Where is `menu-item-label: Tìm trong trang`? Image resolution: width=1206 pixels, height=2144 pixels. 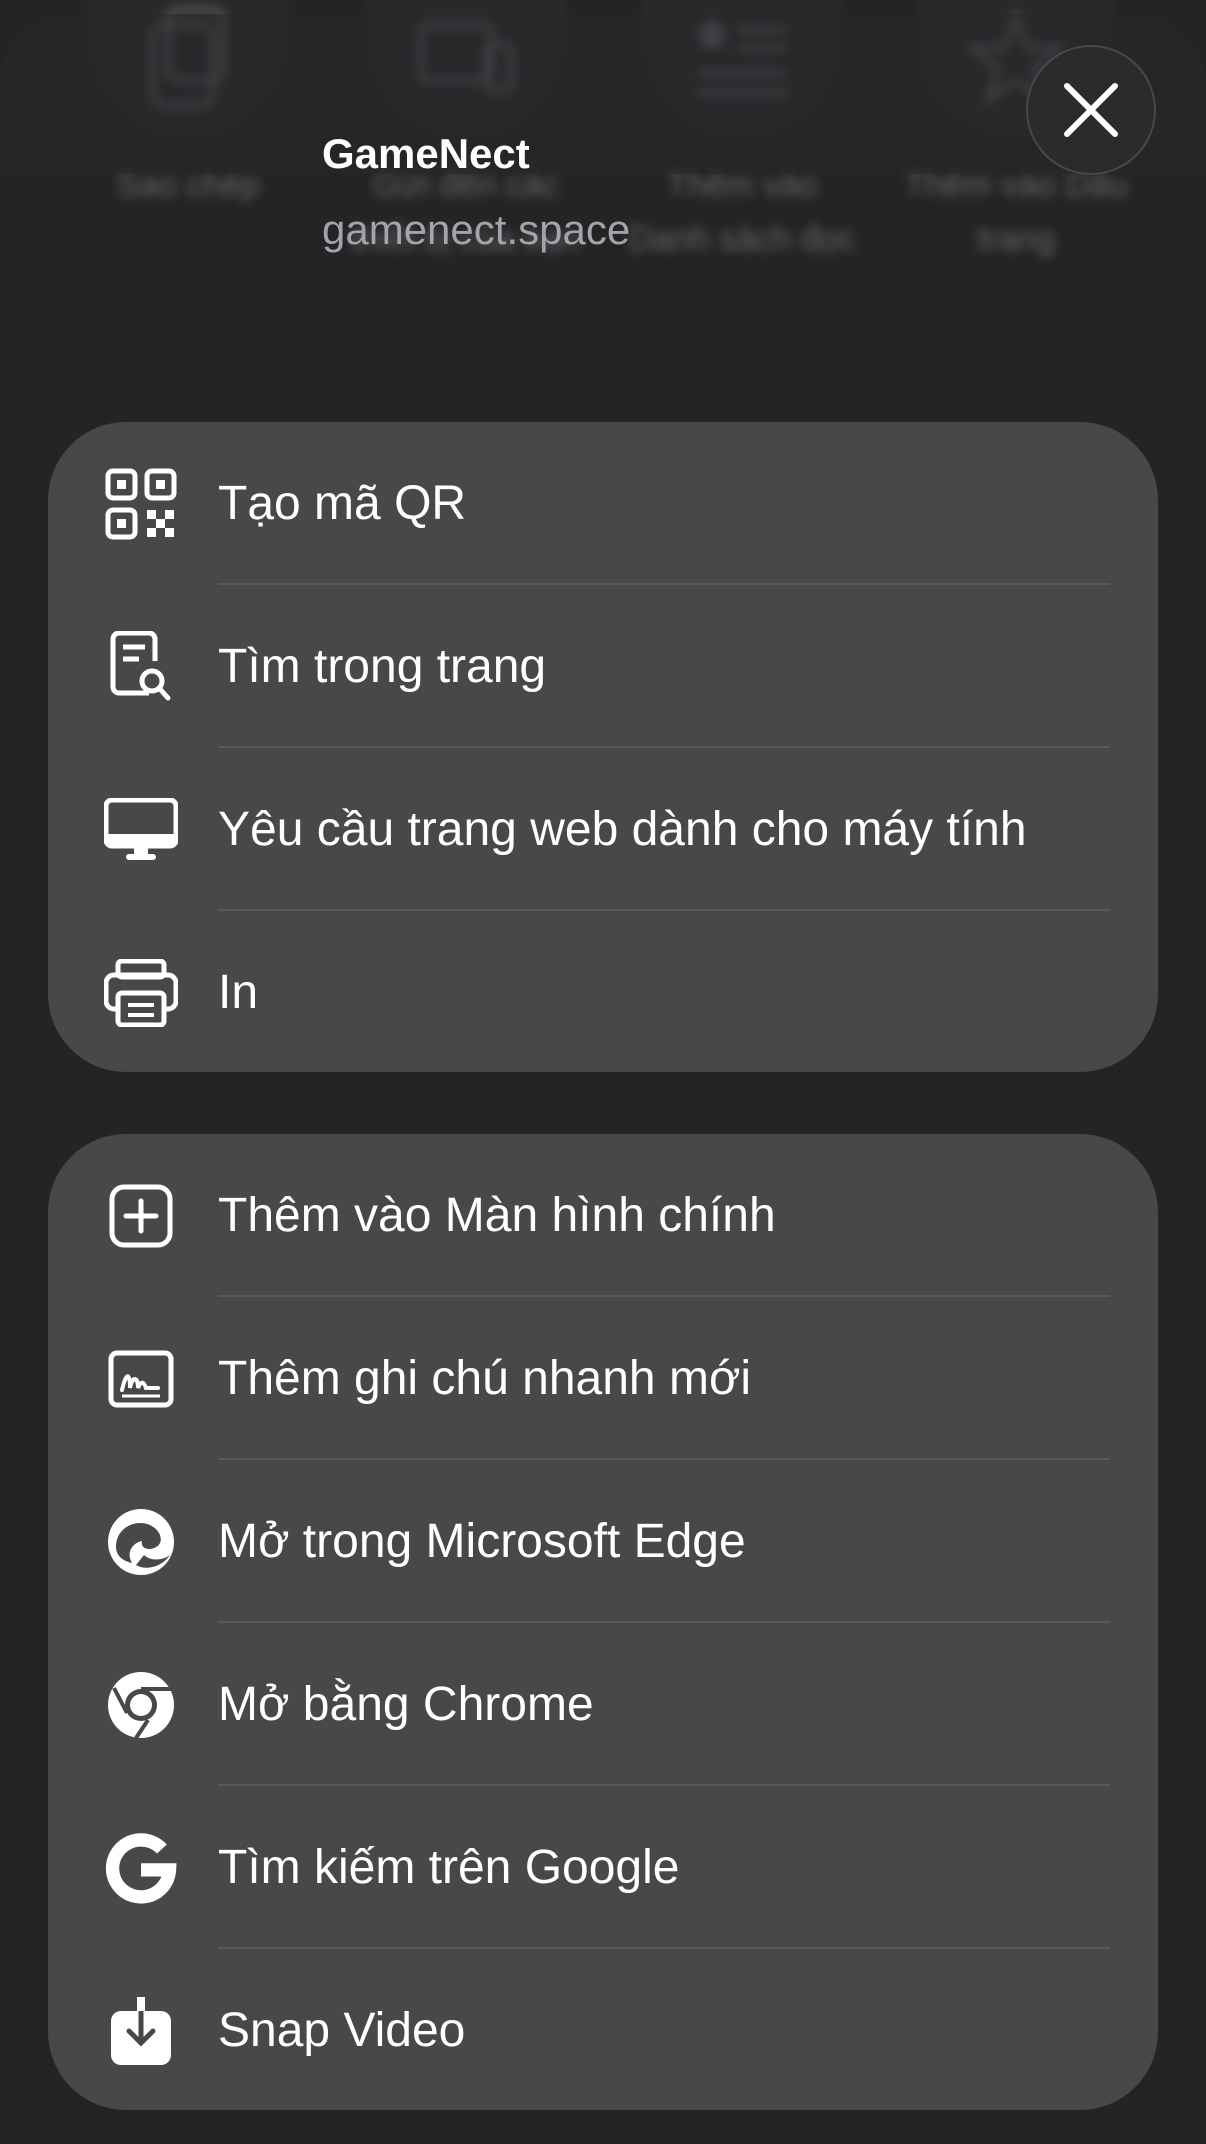
menu-item-label: Tìm trong trang is located at coordinates (382, 666).